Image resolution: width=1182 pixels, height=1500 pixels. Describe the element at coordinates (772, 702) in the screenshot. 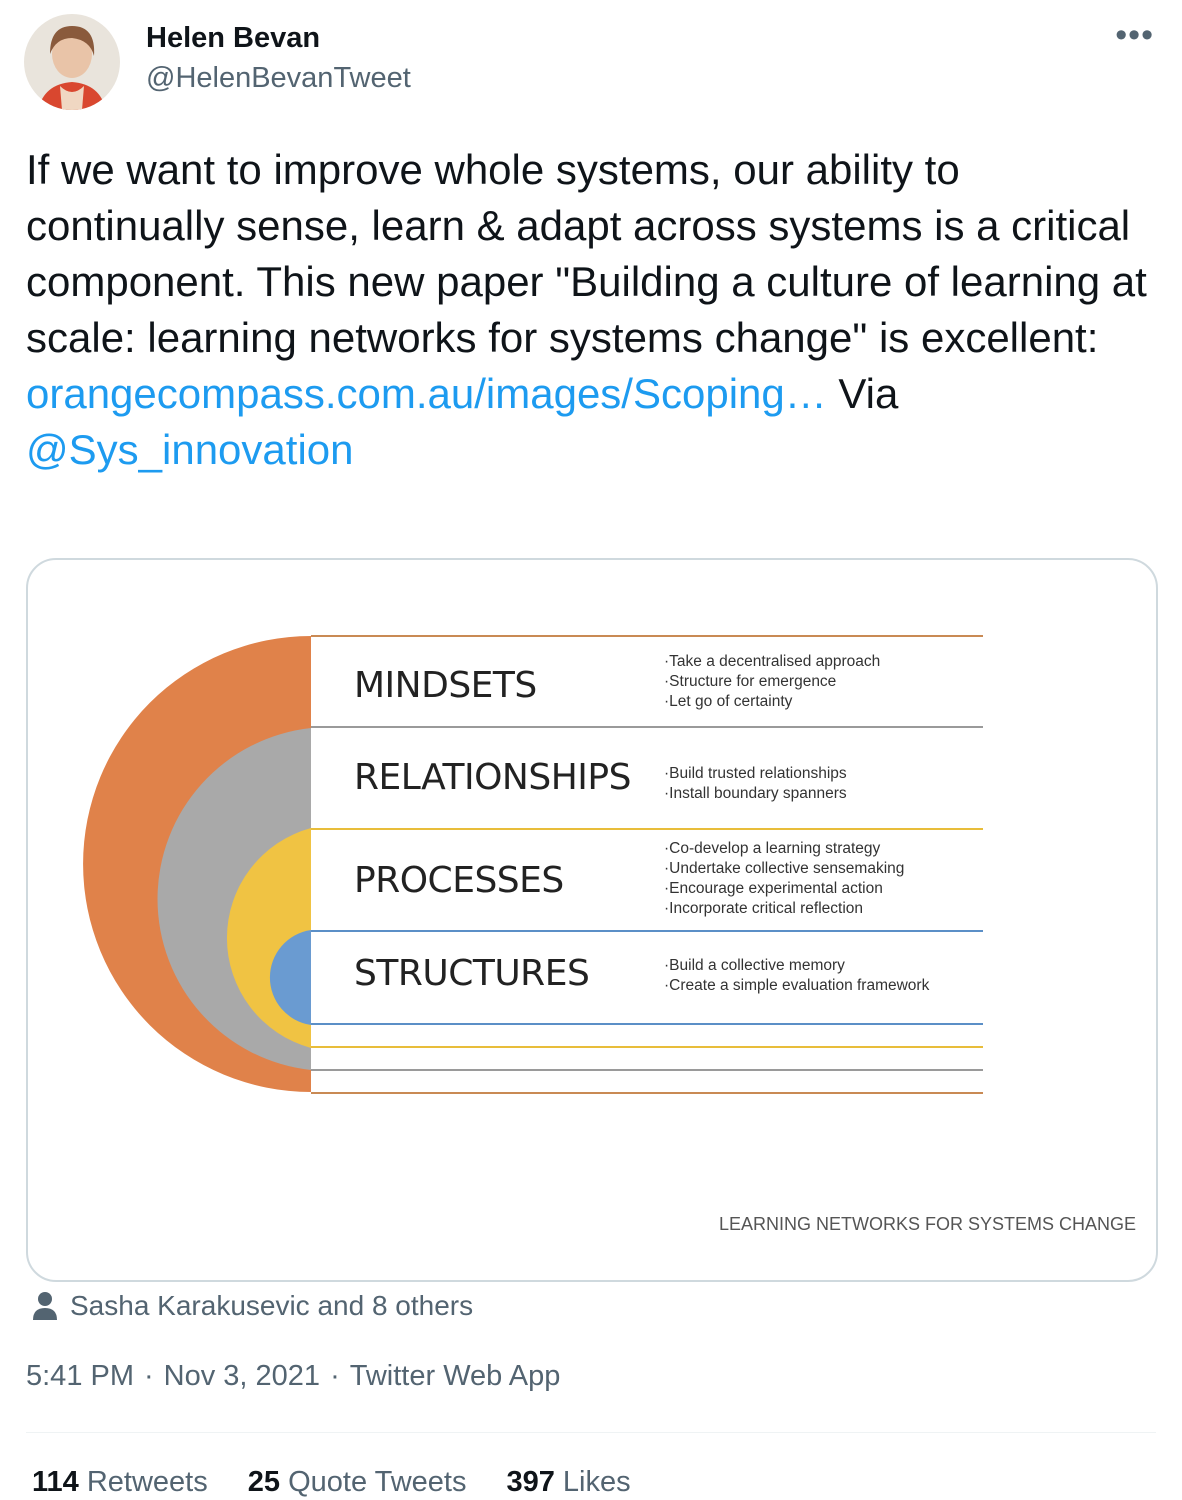

I see `bullet-item: Let go of certainty` at that location.